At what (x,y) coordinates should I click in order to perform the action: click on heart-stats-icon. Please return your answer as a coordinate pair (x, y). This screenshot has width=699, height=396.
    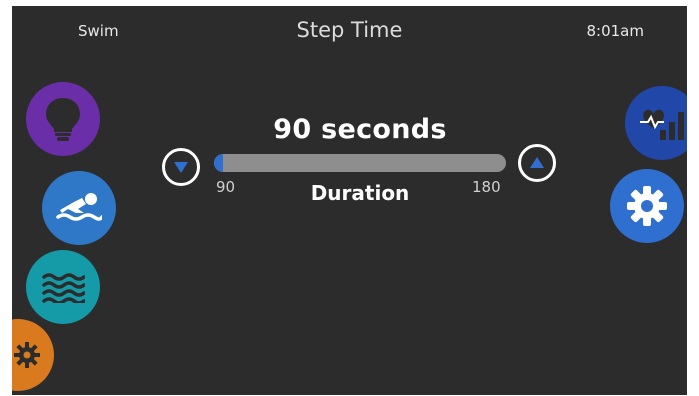
    Looking at the image, I should click on (662, 124).